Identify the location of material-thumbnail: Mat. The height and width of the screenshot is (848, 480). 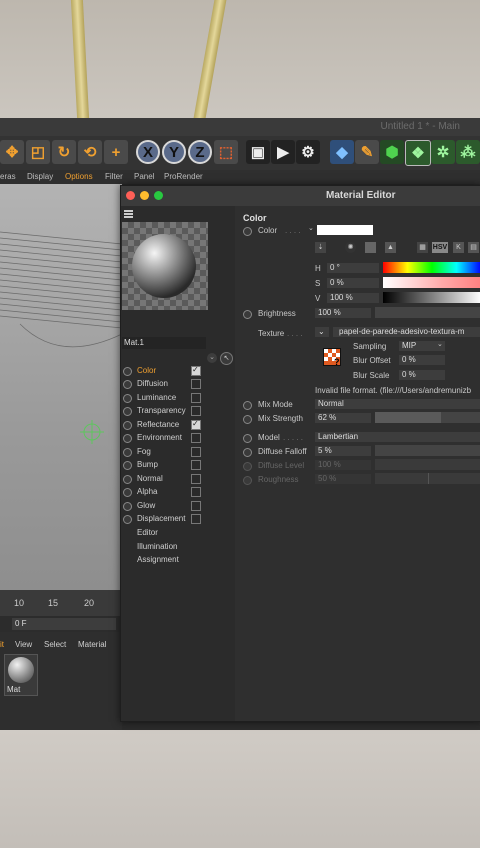
(21, 675).